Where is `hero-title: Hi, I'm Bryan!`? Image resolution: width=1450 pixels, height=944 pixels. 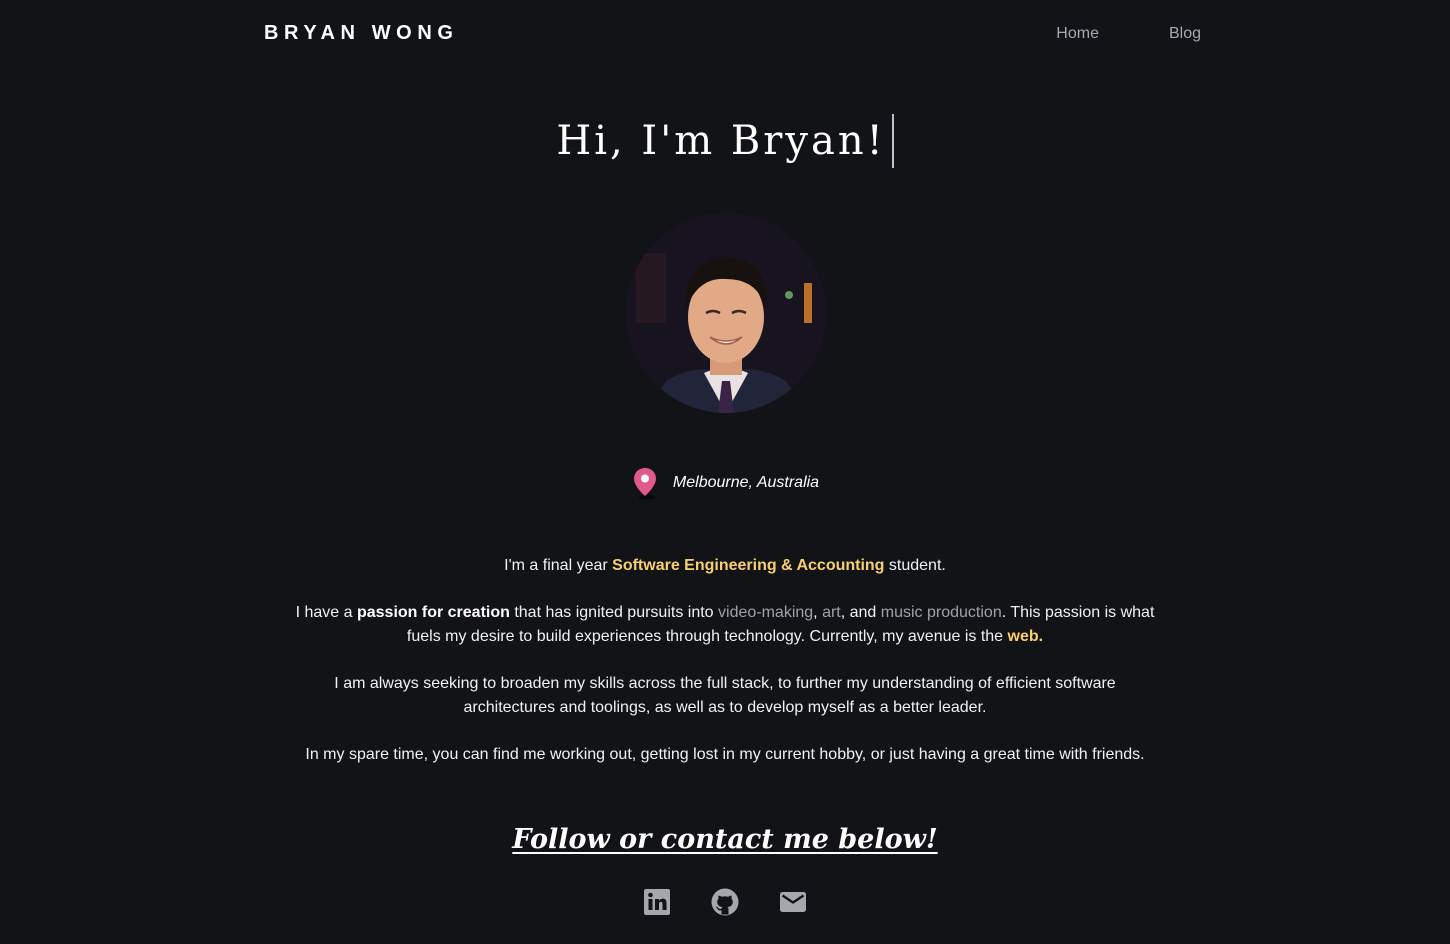 hero-title: Hi, I'm Bryan! is located at coordinates (725, 141).